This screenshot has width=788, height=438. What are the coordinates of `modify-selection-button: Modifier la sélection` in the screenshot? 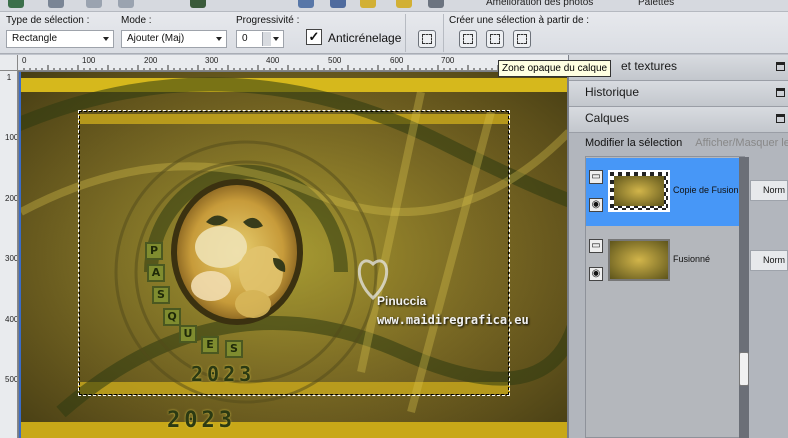 It's located at (633, 143).